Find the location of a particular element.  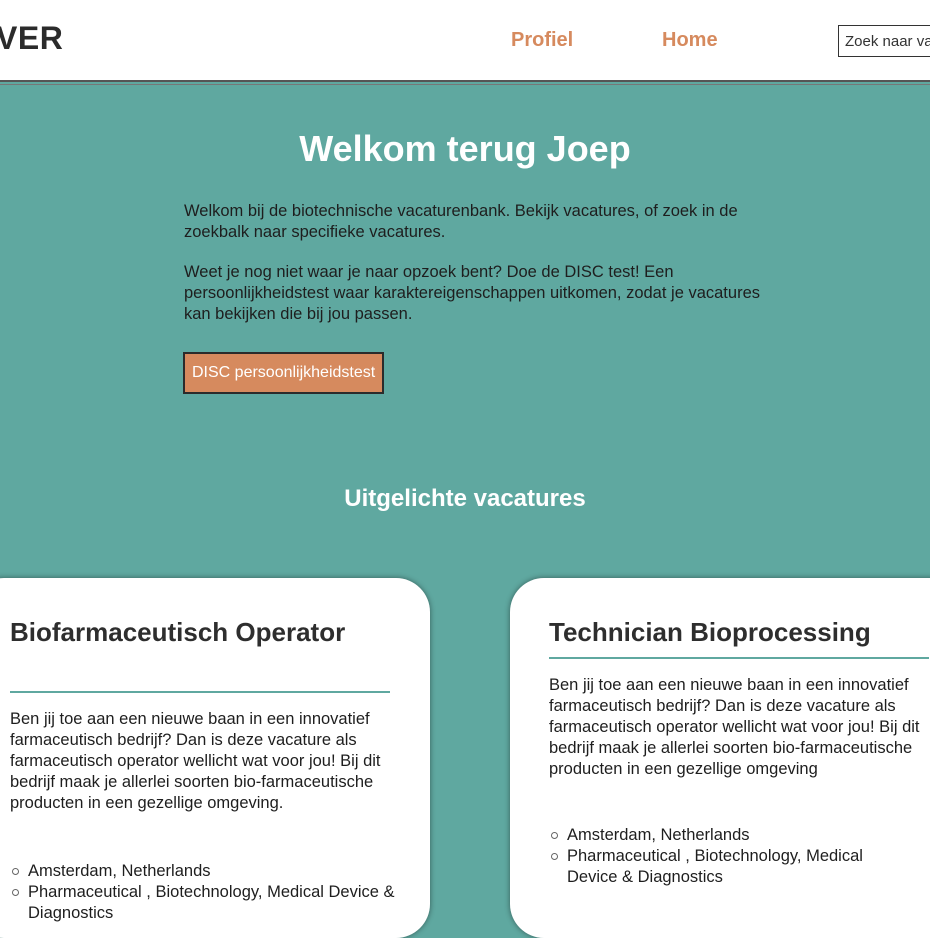

featured-vacancies-title: Uitgelichte vacatures is located at coordinates (465, 498).